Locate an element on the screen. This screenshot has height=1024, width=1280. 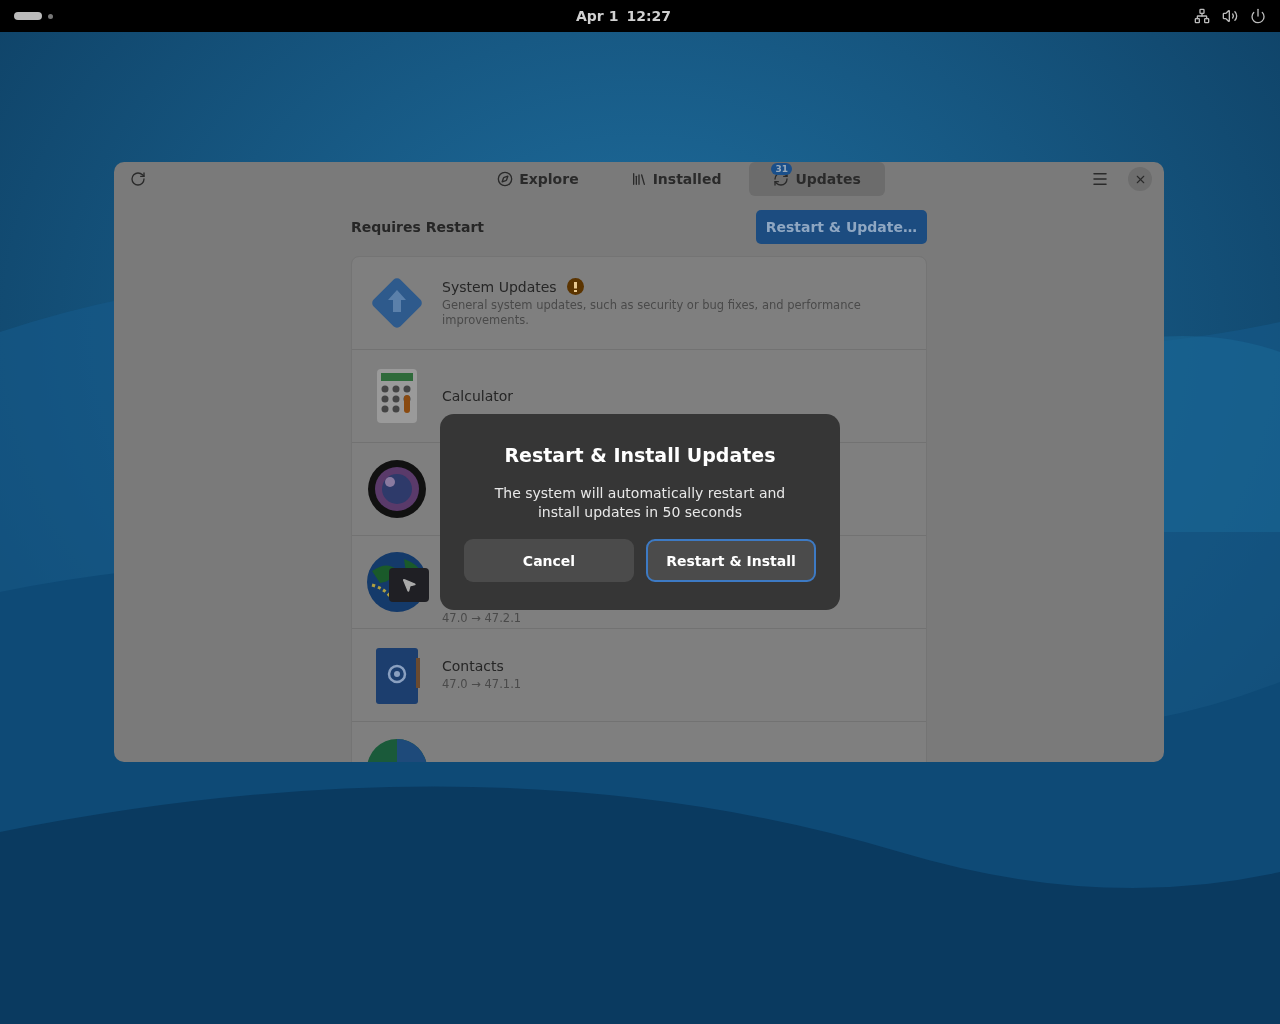
app-name: System Updates is located at coordinates (499, 286).